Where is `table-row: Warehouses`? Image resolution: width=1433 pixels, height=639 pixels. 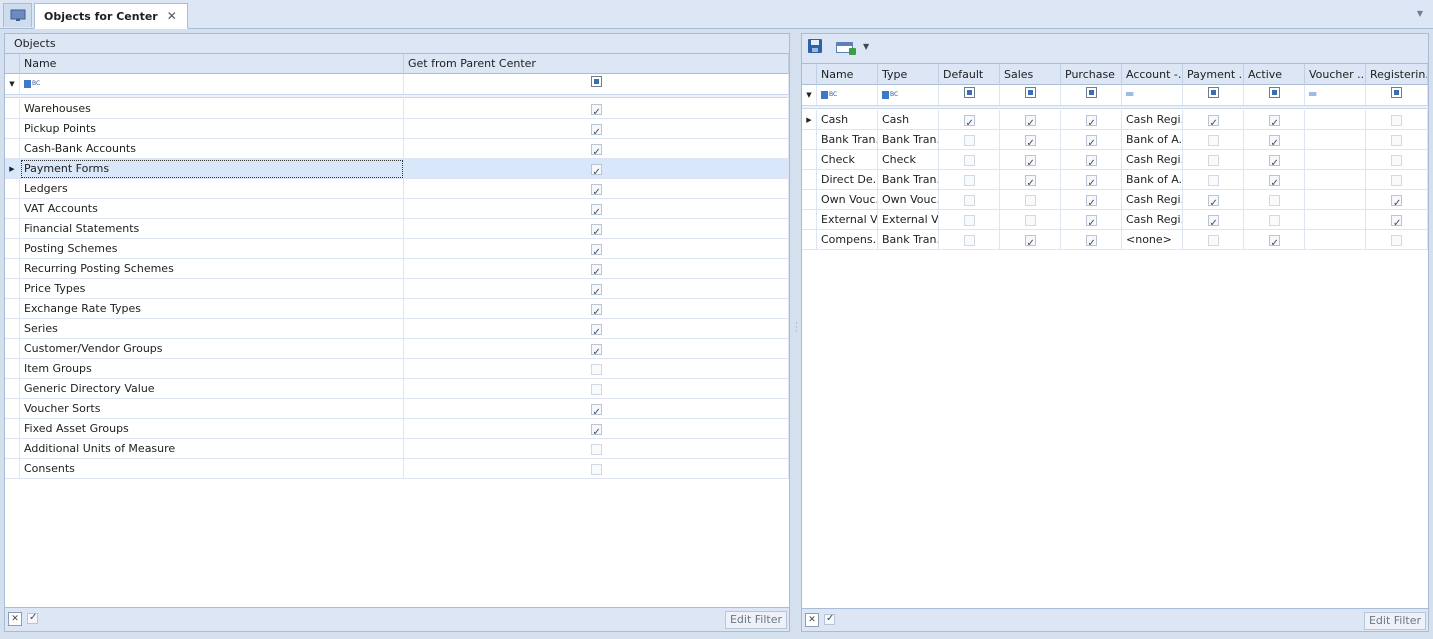 table-row: Warehouses is located at coordinates (397, 109).